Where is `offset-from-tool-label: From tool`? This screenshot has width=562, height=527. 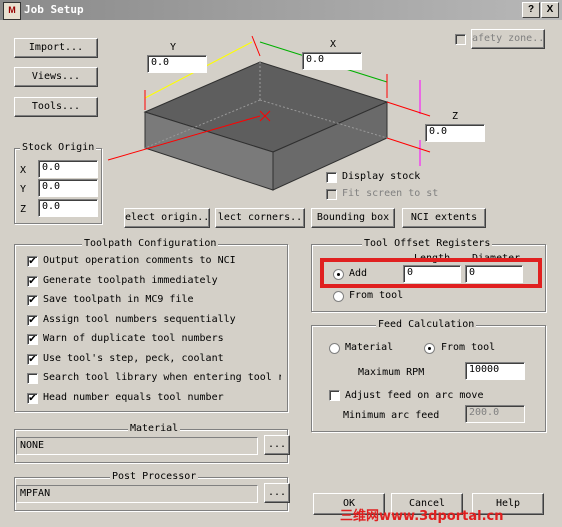
offset-from-tool-label: From tool is located at coordinates (376, 295).